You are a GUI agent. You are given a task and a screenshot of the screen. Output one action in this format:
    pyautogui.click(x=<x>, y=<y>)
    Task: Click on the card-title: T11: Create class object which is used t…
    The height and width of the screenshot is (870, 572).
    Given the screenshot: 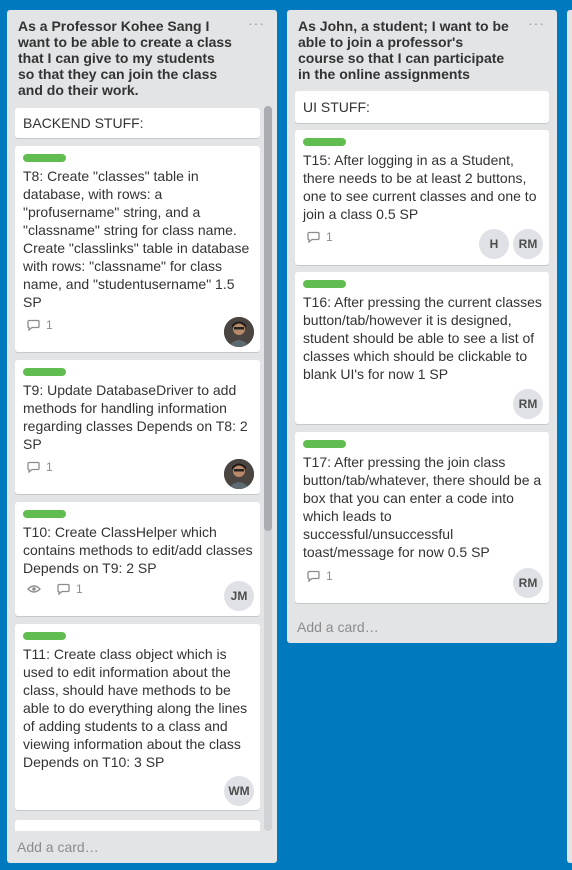 What is the action you would take?
    pyautogui.click(x=135, y=708)
    